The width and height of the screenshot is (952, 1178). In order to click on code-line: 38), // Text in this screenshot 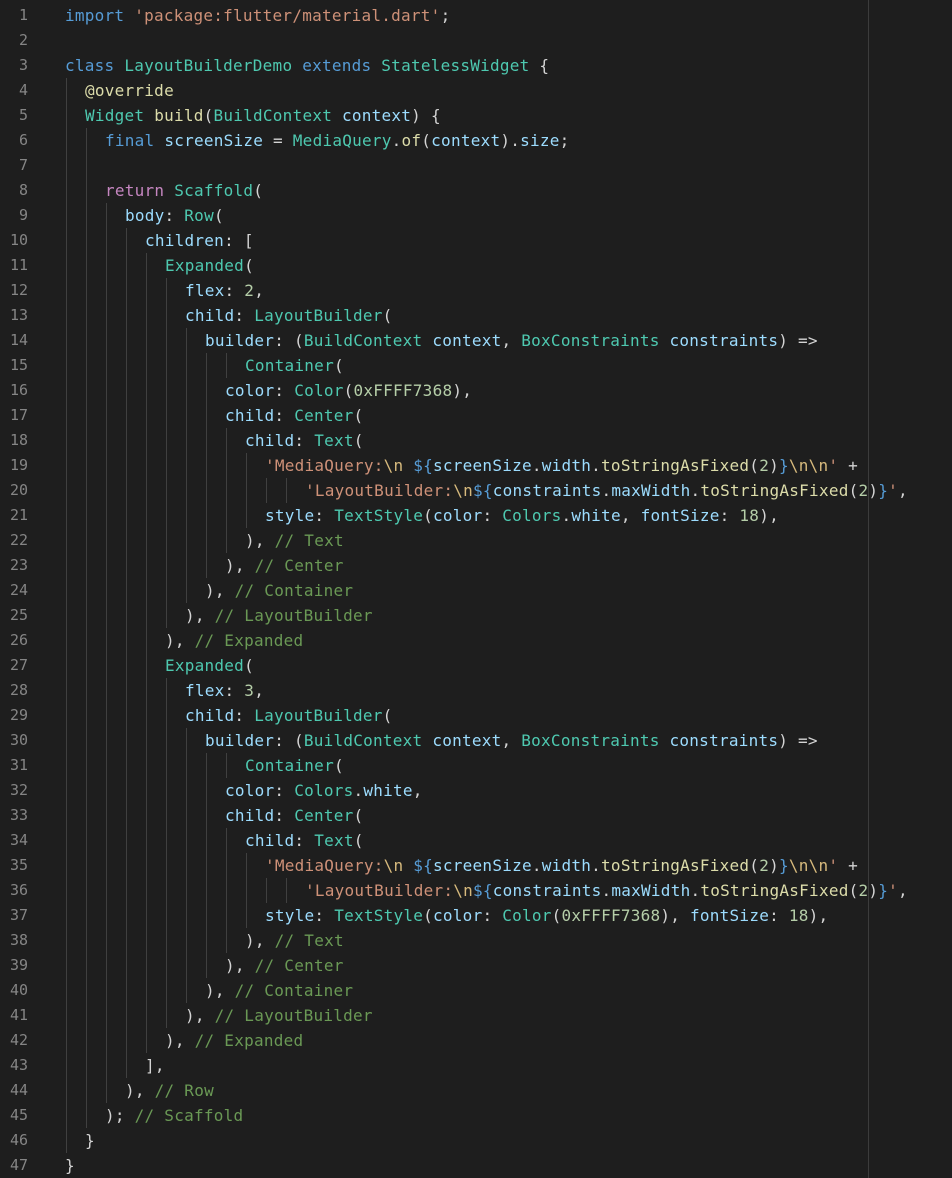, I will do `click(476, 940)`.